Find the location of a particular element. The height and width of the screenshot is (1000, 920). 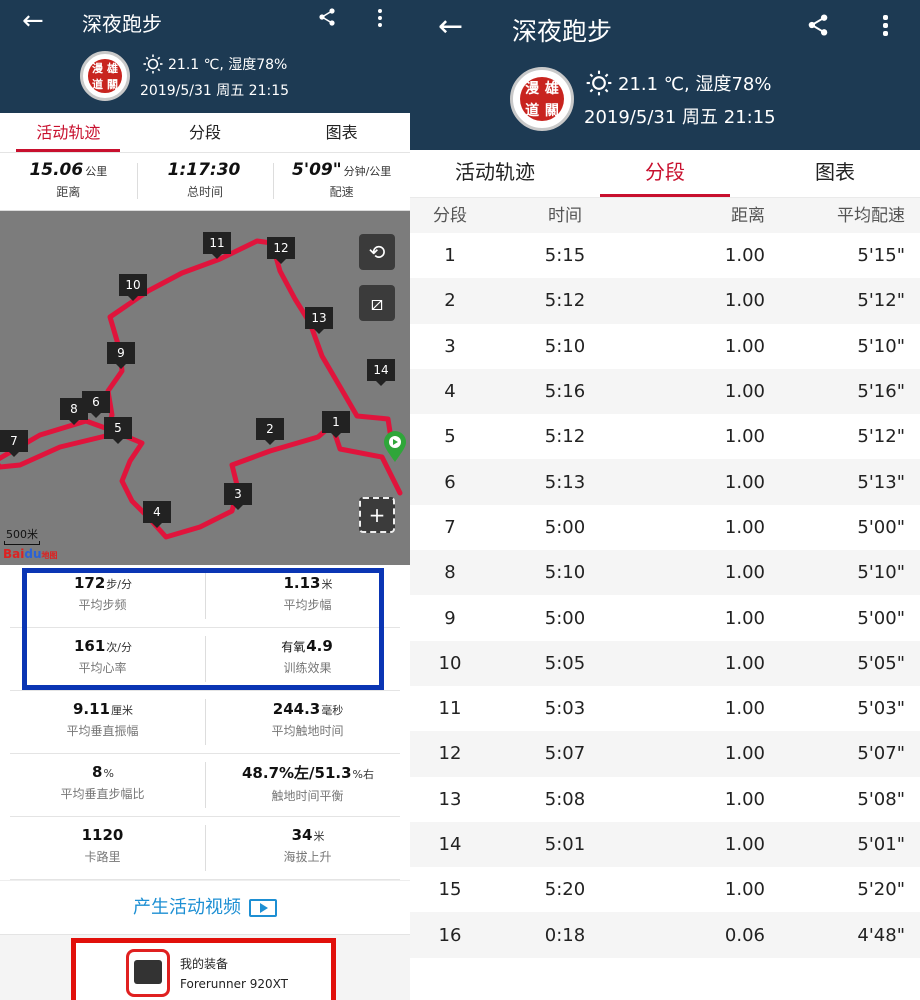

cell-time: 0:18 is located at coordinates (565, 935).